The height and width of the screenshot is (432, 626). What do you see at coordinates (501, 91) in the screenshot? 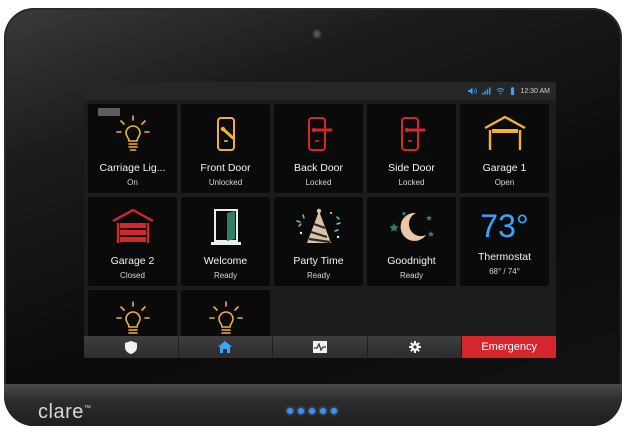
I see `wifi-icon` at bounding box center [501, 91].